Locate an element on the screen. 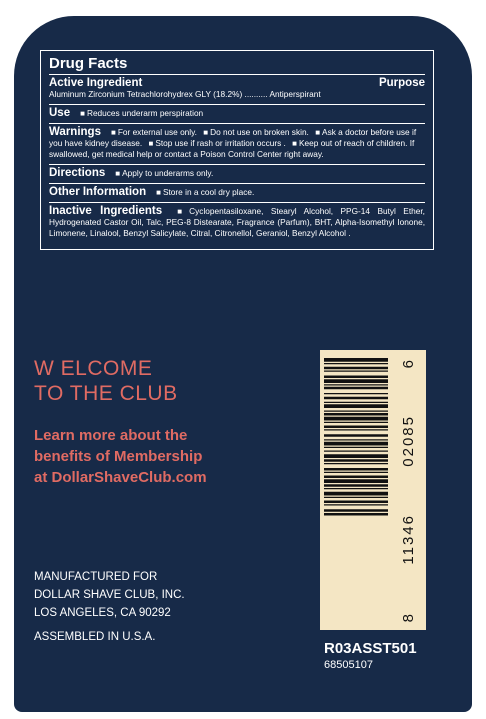 Image resolution: width=486 pixels, height=719 pixels. purpose-text: Antiperspirant is located at coordinates (295, 94).